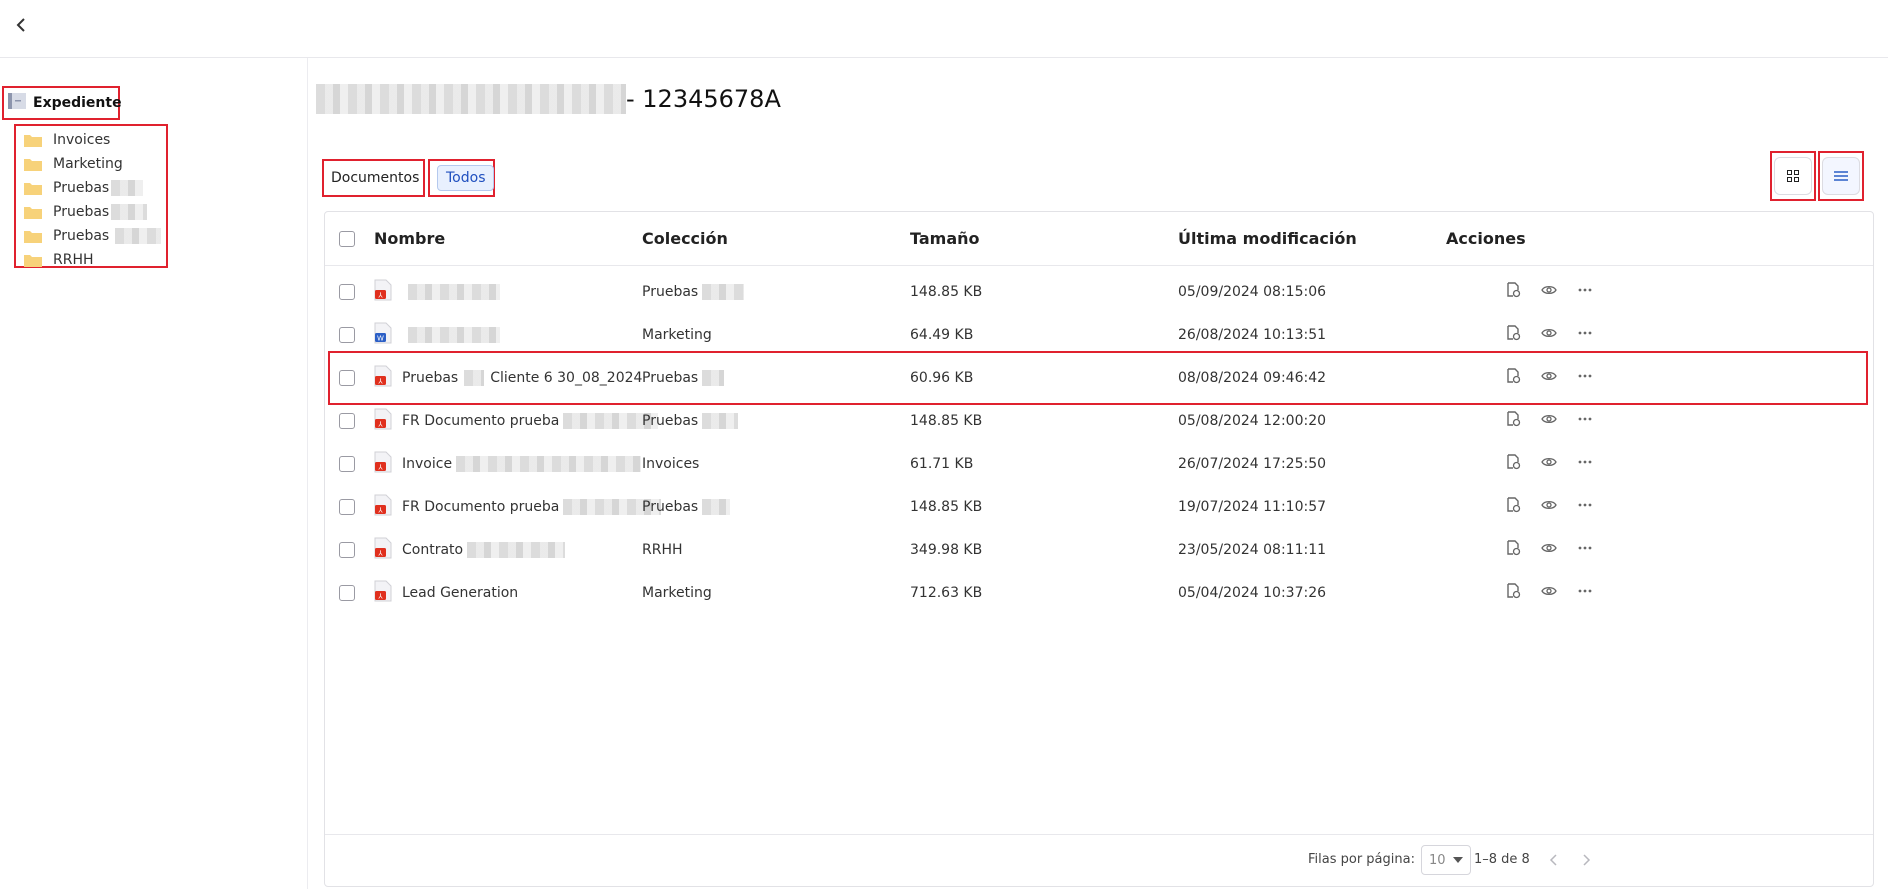 The image size is (1888, 889). I want to click on list-icon, so click(1841, 176).